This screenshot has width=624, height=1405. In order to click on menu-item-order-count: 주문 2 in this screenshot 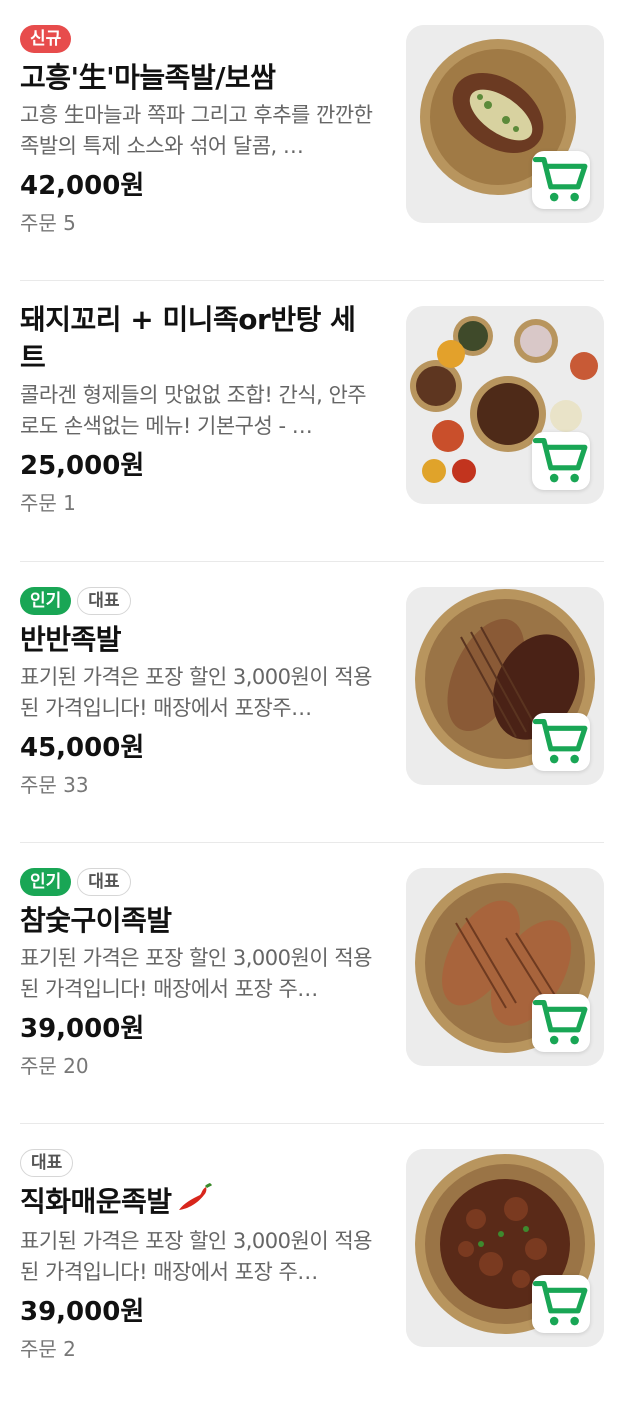, I will do `click(48, 1349)`.